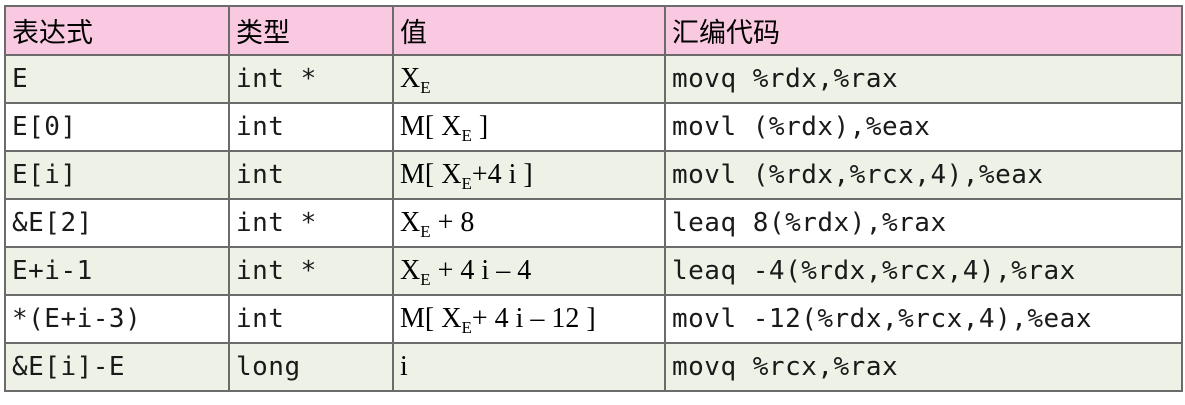 The width and height of the screenshot is (1185, 405). Describe the element at coordinates (923, 319) in the screenshot. I see `cell-assembly: movl -12(%rdx,%rcx,4),%eax` at that location.